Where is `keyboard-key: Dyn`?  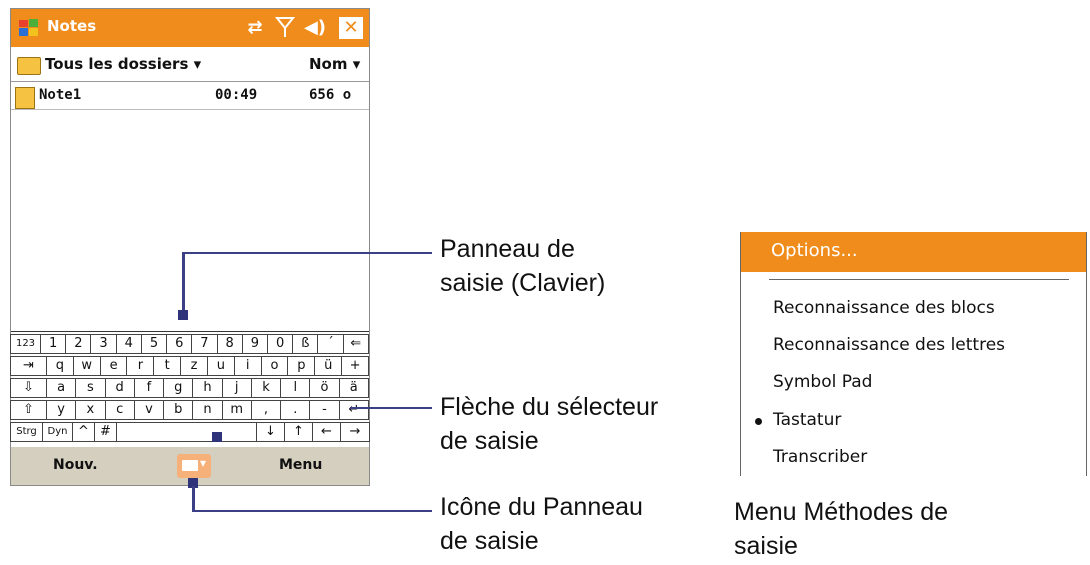 keyboard-key: Dyn is located at coordinates (57, 432).